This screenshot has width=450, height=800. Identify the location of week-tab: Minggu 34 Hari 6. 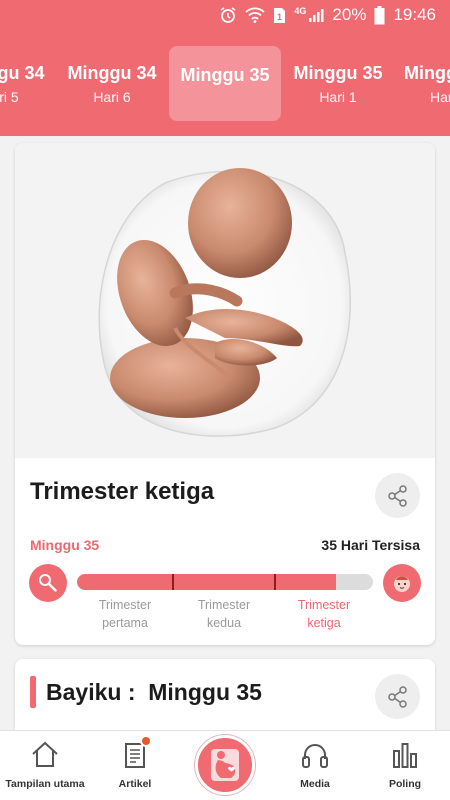
(112, 83).